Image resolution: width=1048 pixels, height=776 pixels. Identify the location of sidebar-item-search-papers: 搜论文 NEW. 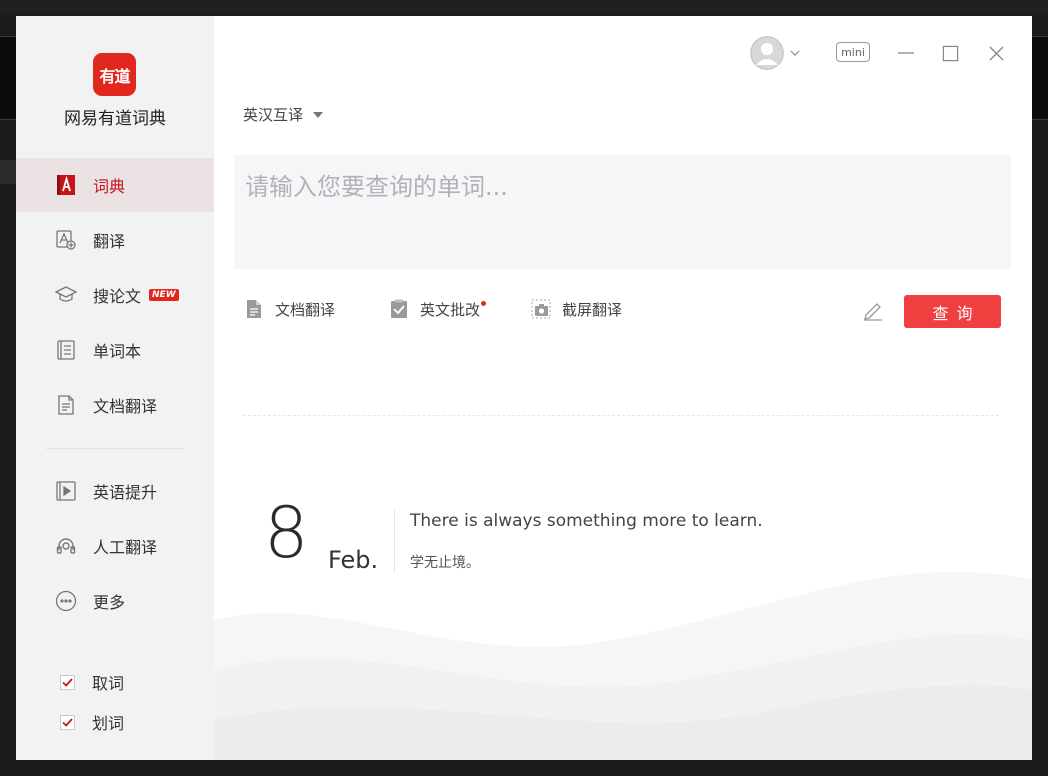
(115, 295).